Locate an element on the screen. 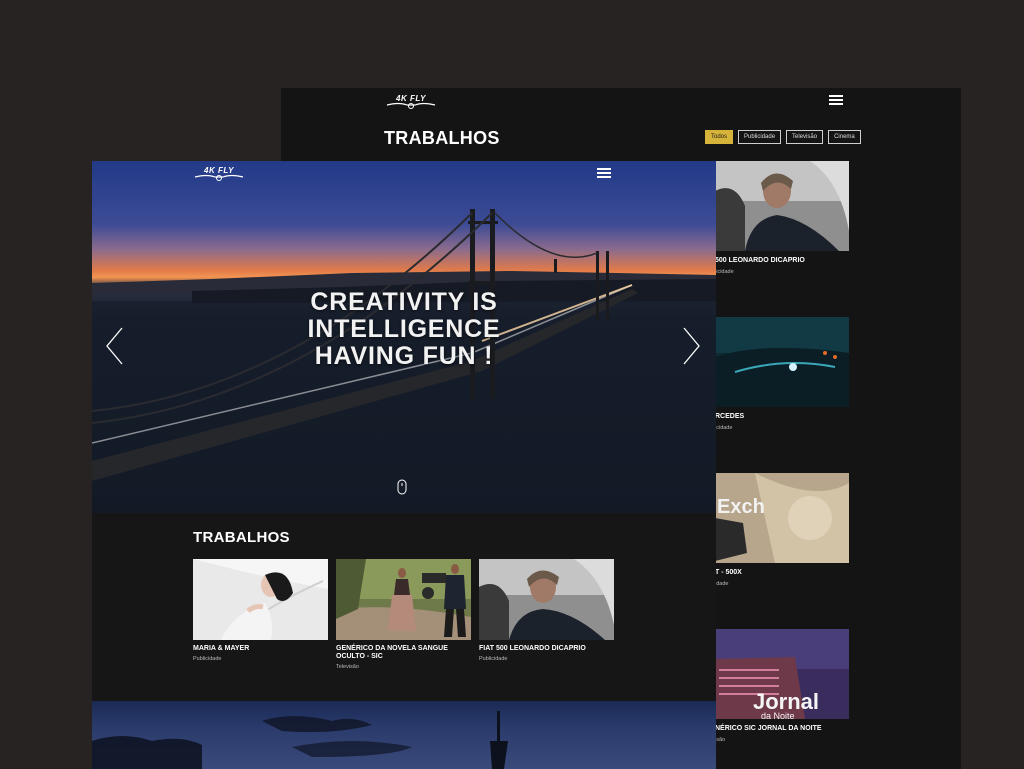 This screenshot has height=769, width=1024. work-title: T - 500X is located at coordinates (728, 572).